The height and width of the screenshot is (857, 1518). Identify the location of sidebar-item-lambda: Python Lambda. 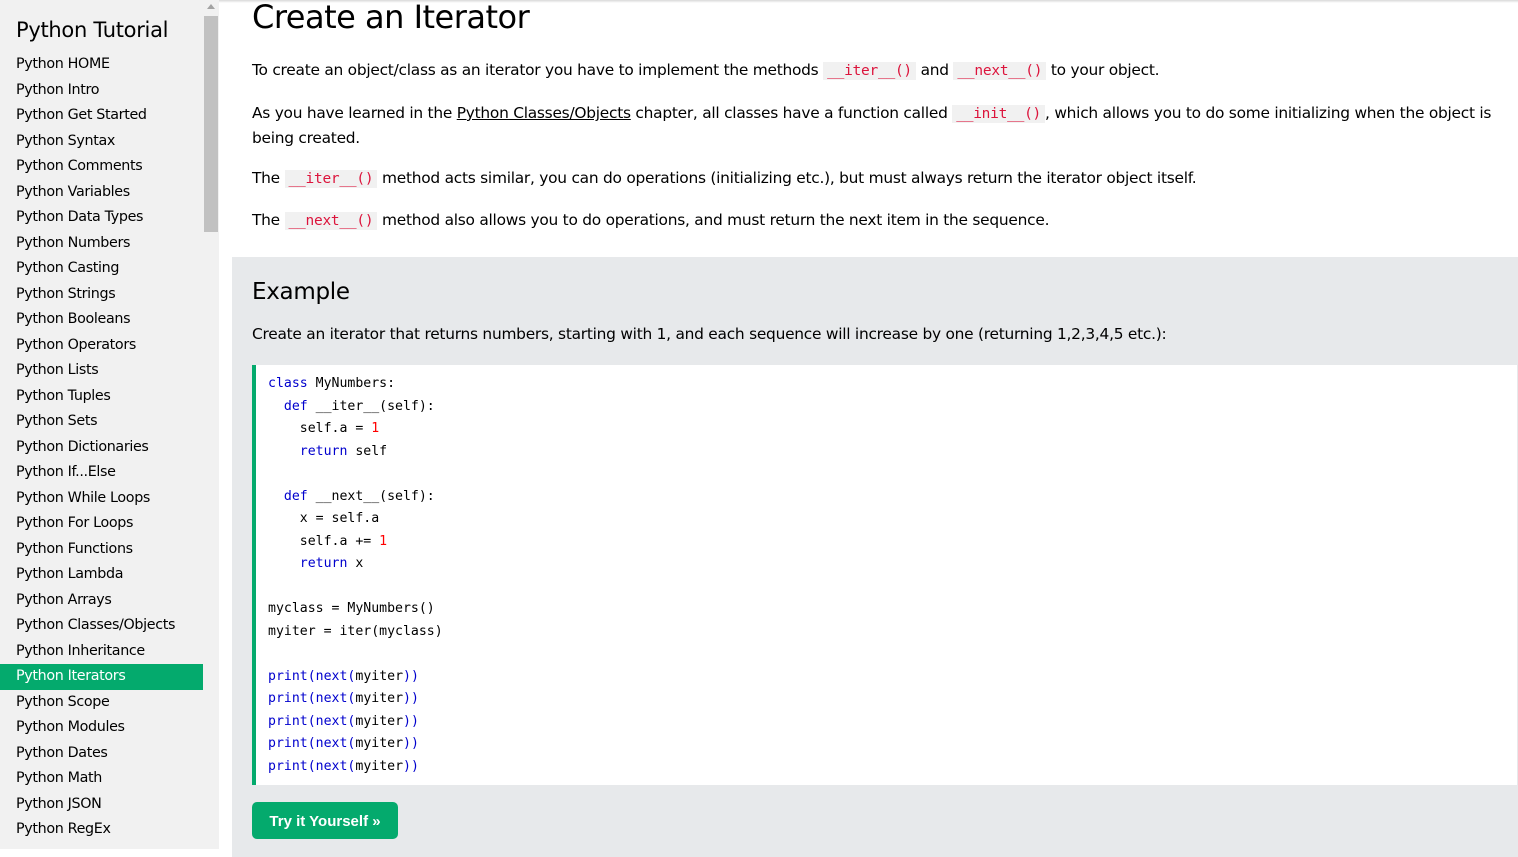
(101, 575).